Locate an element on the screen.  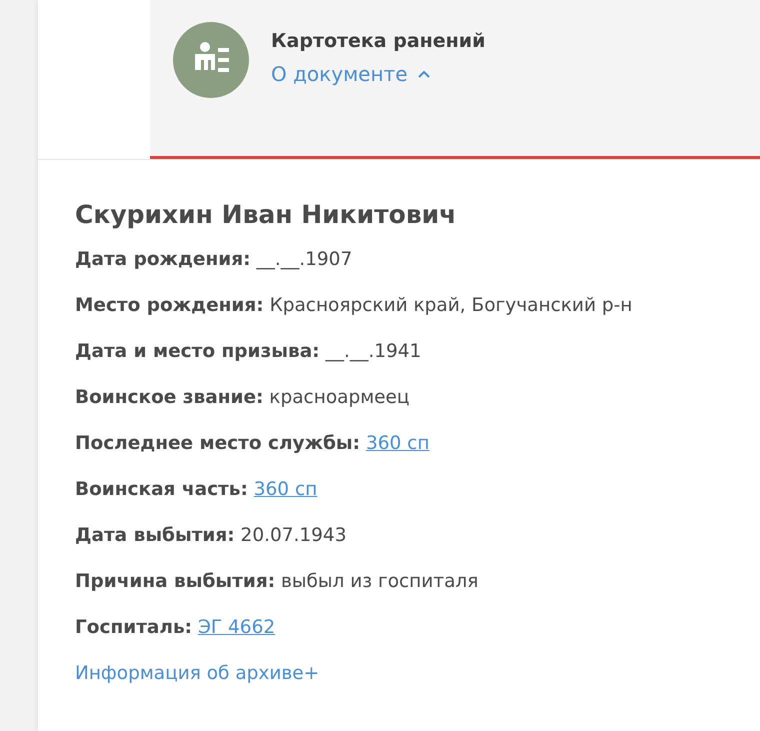
field-value: Красноярский край, Богучанский р-н is located at coordinates (451, 305).